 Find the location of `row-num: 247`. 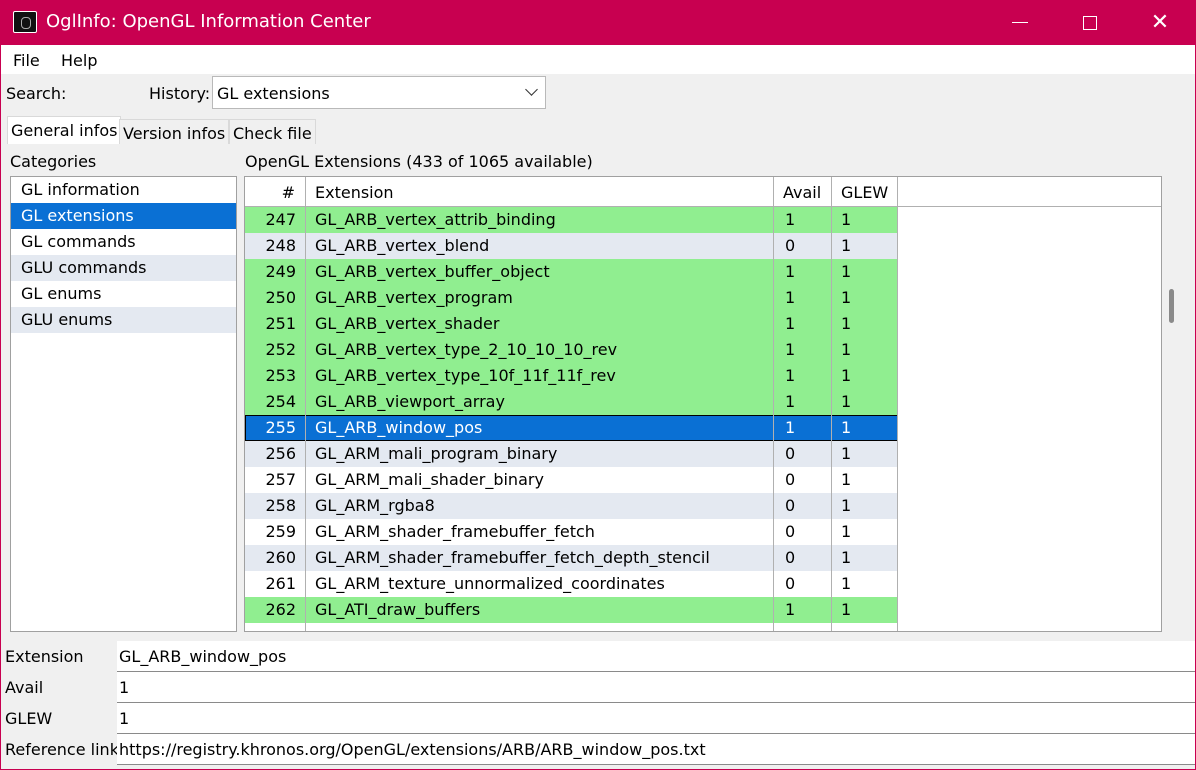

row-num: 247 is located at coordinates (275, 220).